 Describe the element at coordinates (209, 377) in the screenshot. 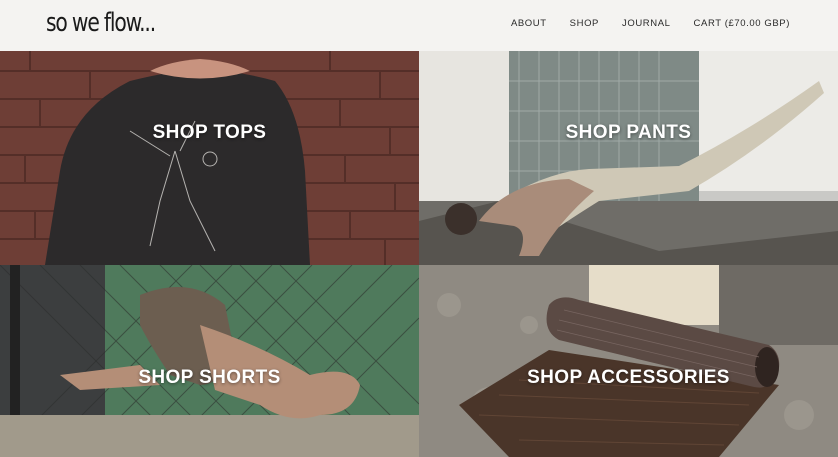

I see `shorts-label: SHOP SHORTS` at that location.